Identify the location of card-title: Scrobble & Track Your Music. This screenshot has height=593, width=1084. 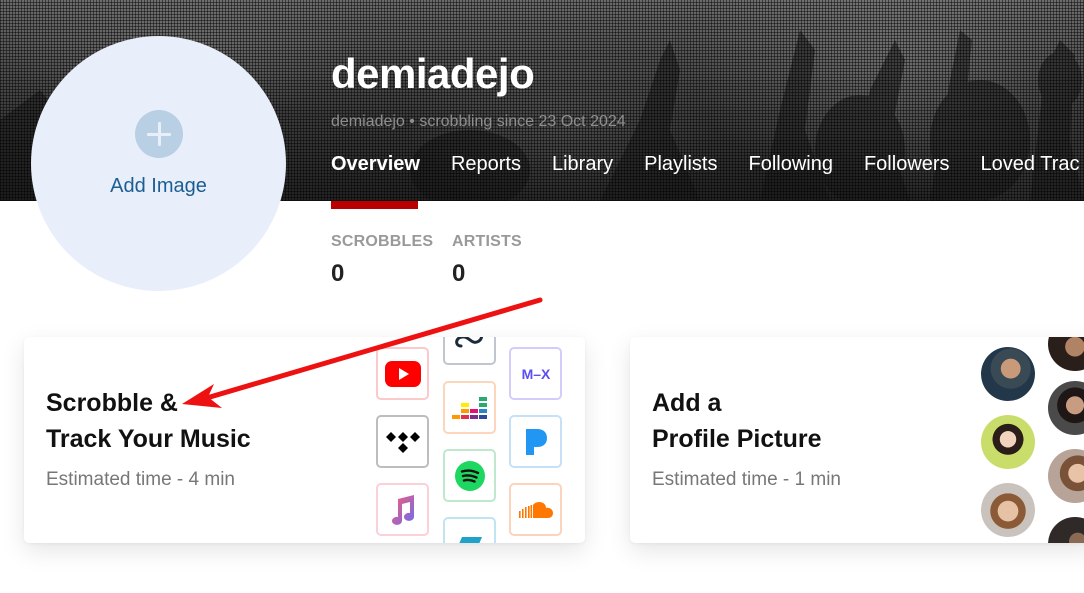
(148, 421).